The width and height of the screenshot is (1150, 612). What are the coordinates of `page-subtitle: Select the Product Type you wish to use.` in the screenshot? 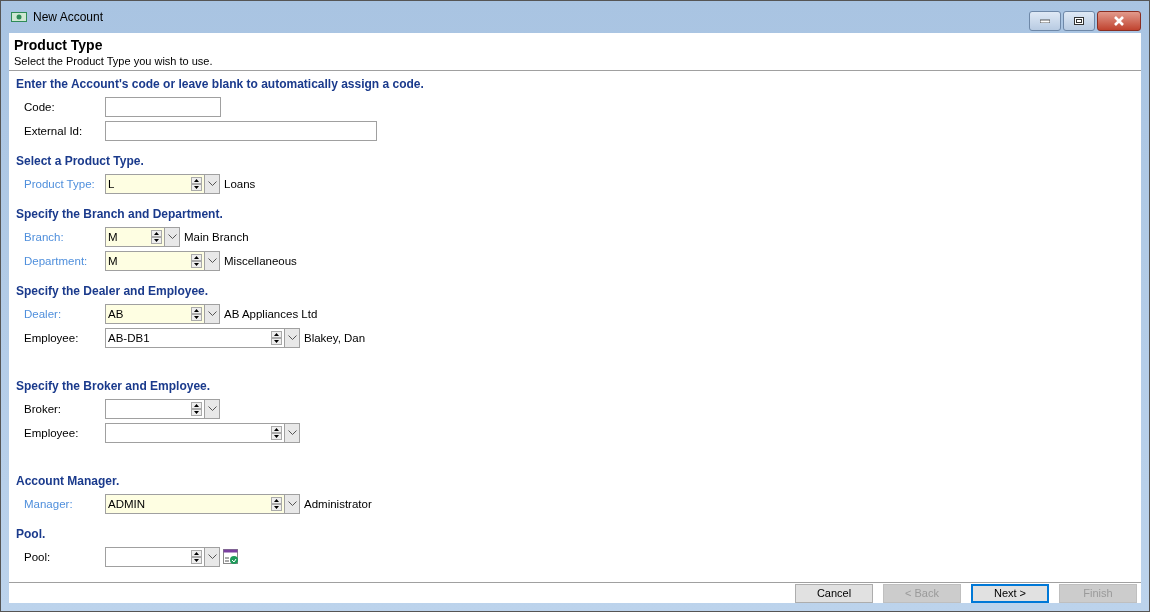 It's located at (114, 61).